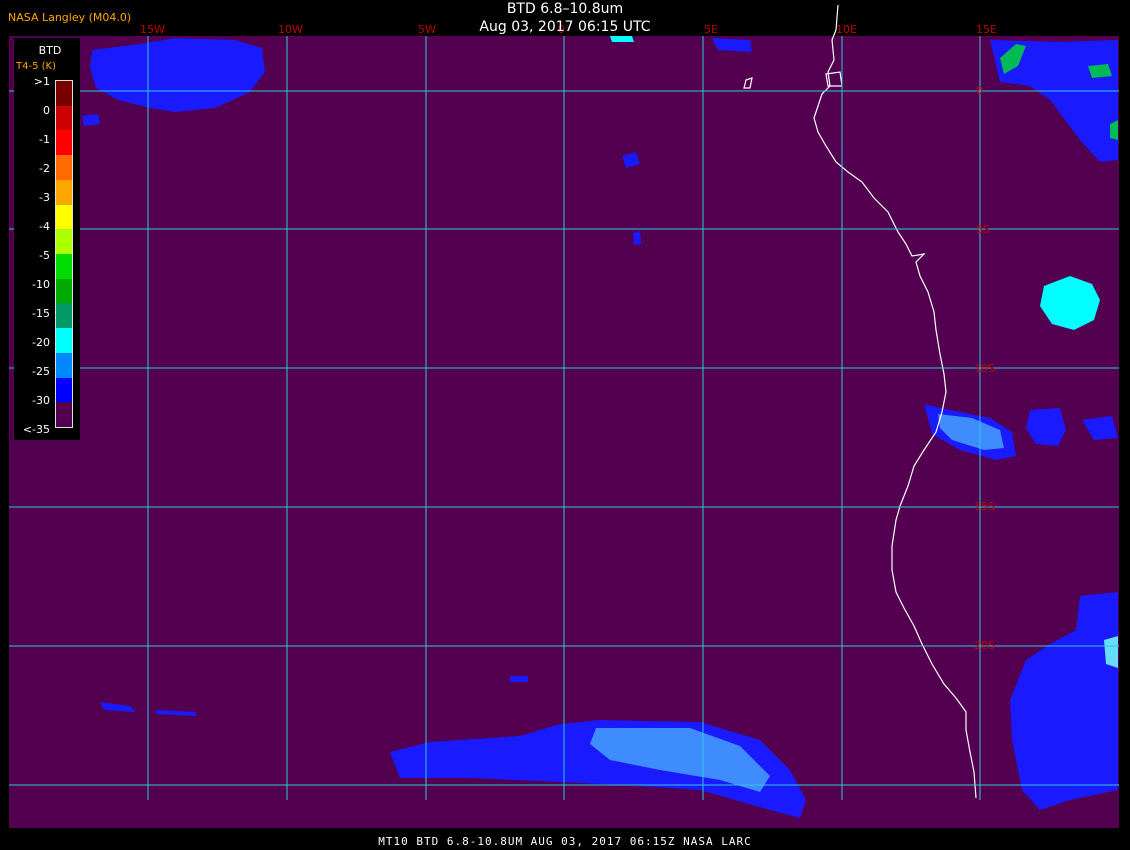 The image size is (1130, 850). What do you see at coordinates (44, 226) in the screenshot?
I see `legend-label: -4` at bounding box center [44, 226].